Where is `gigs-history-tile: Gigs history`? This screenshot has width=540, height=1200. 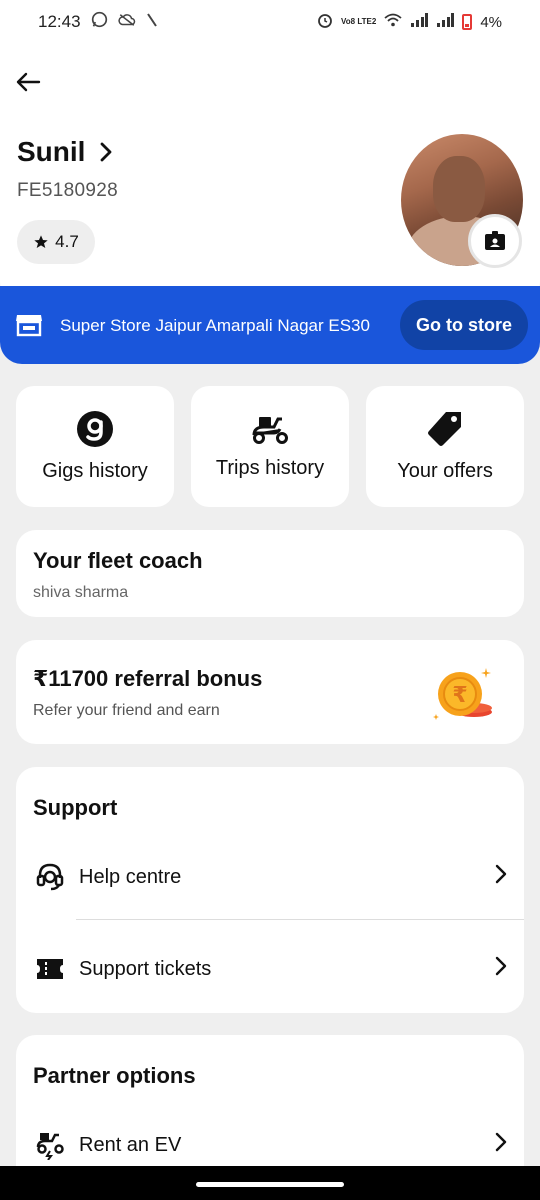
gigs-history-tile: Gigs history is located at coordinates (95, 446).